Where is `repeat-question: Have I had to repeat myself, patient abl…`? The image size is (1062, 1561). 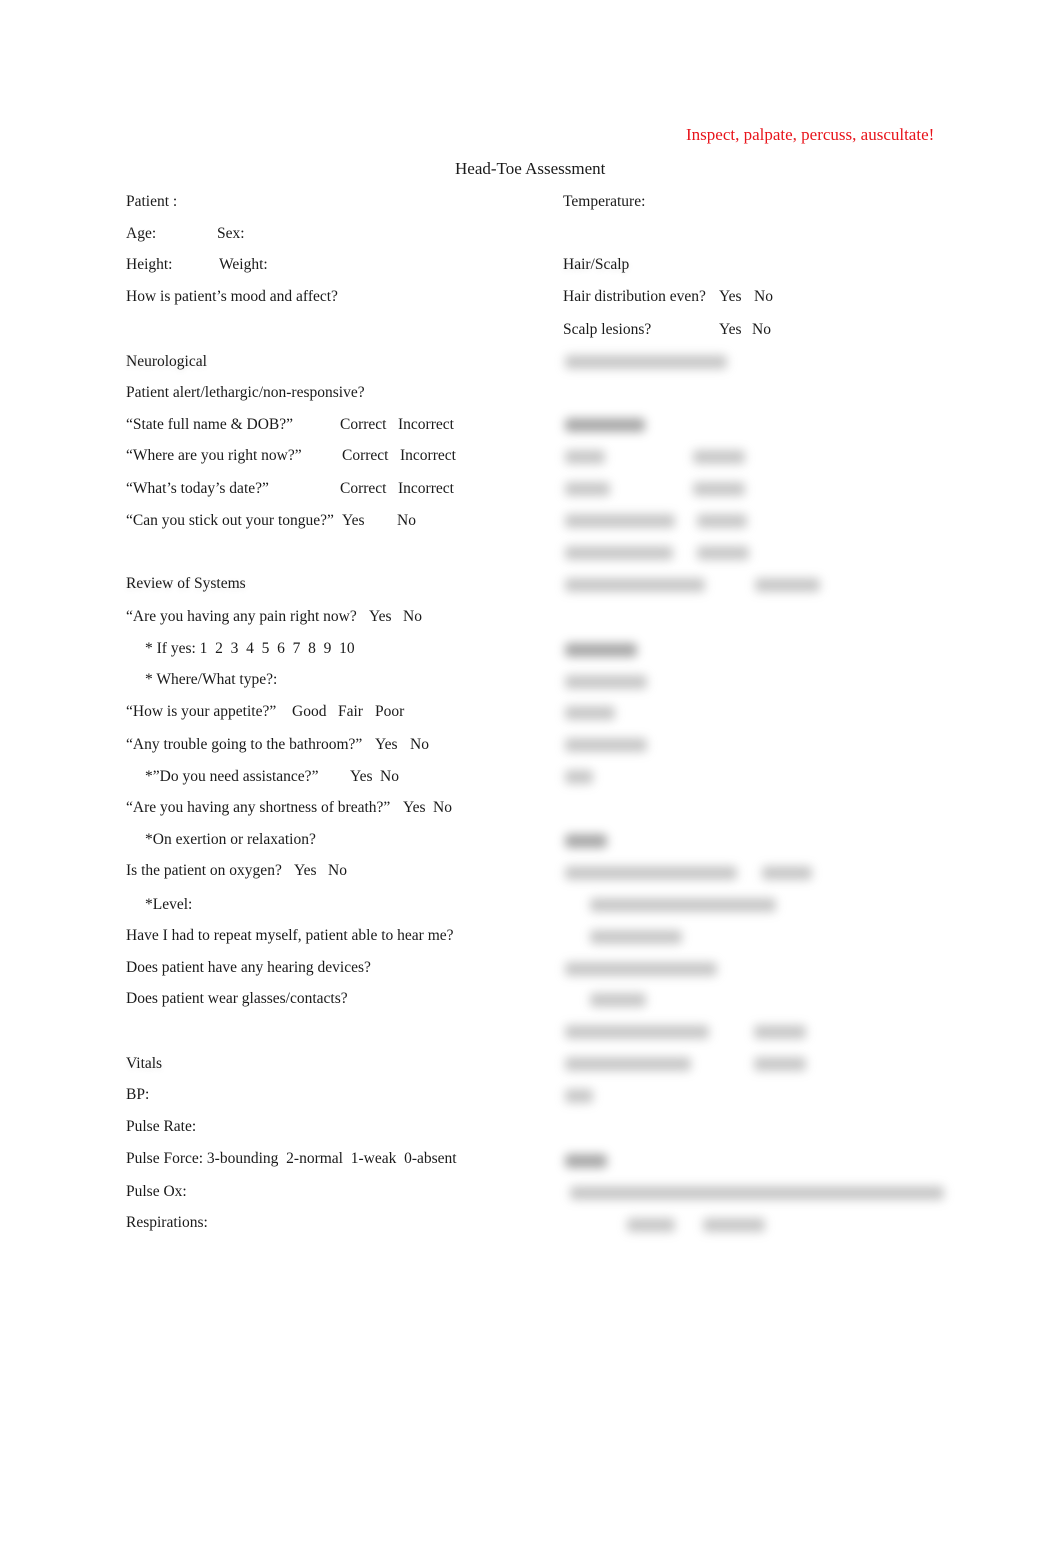 repeat-question: Have I had to repeat myself, patient abl… is located at coordinates (290, 935).